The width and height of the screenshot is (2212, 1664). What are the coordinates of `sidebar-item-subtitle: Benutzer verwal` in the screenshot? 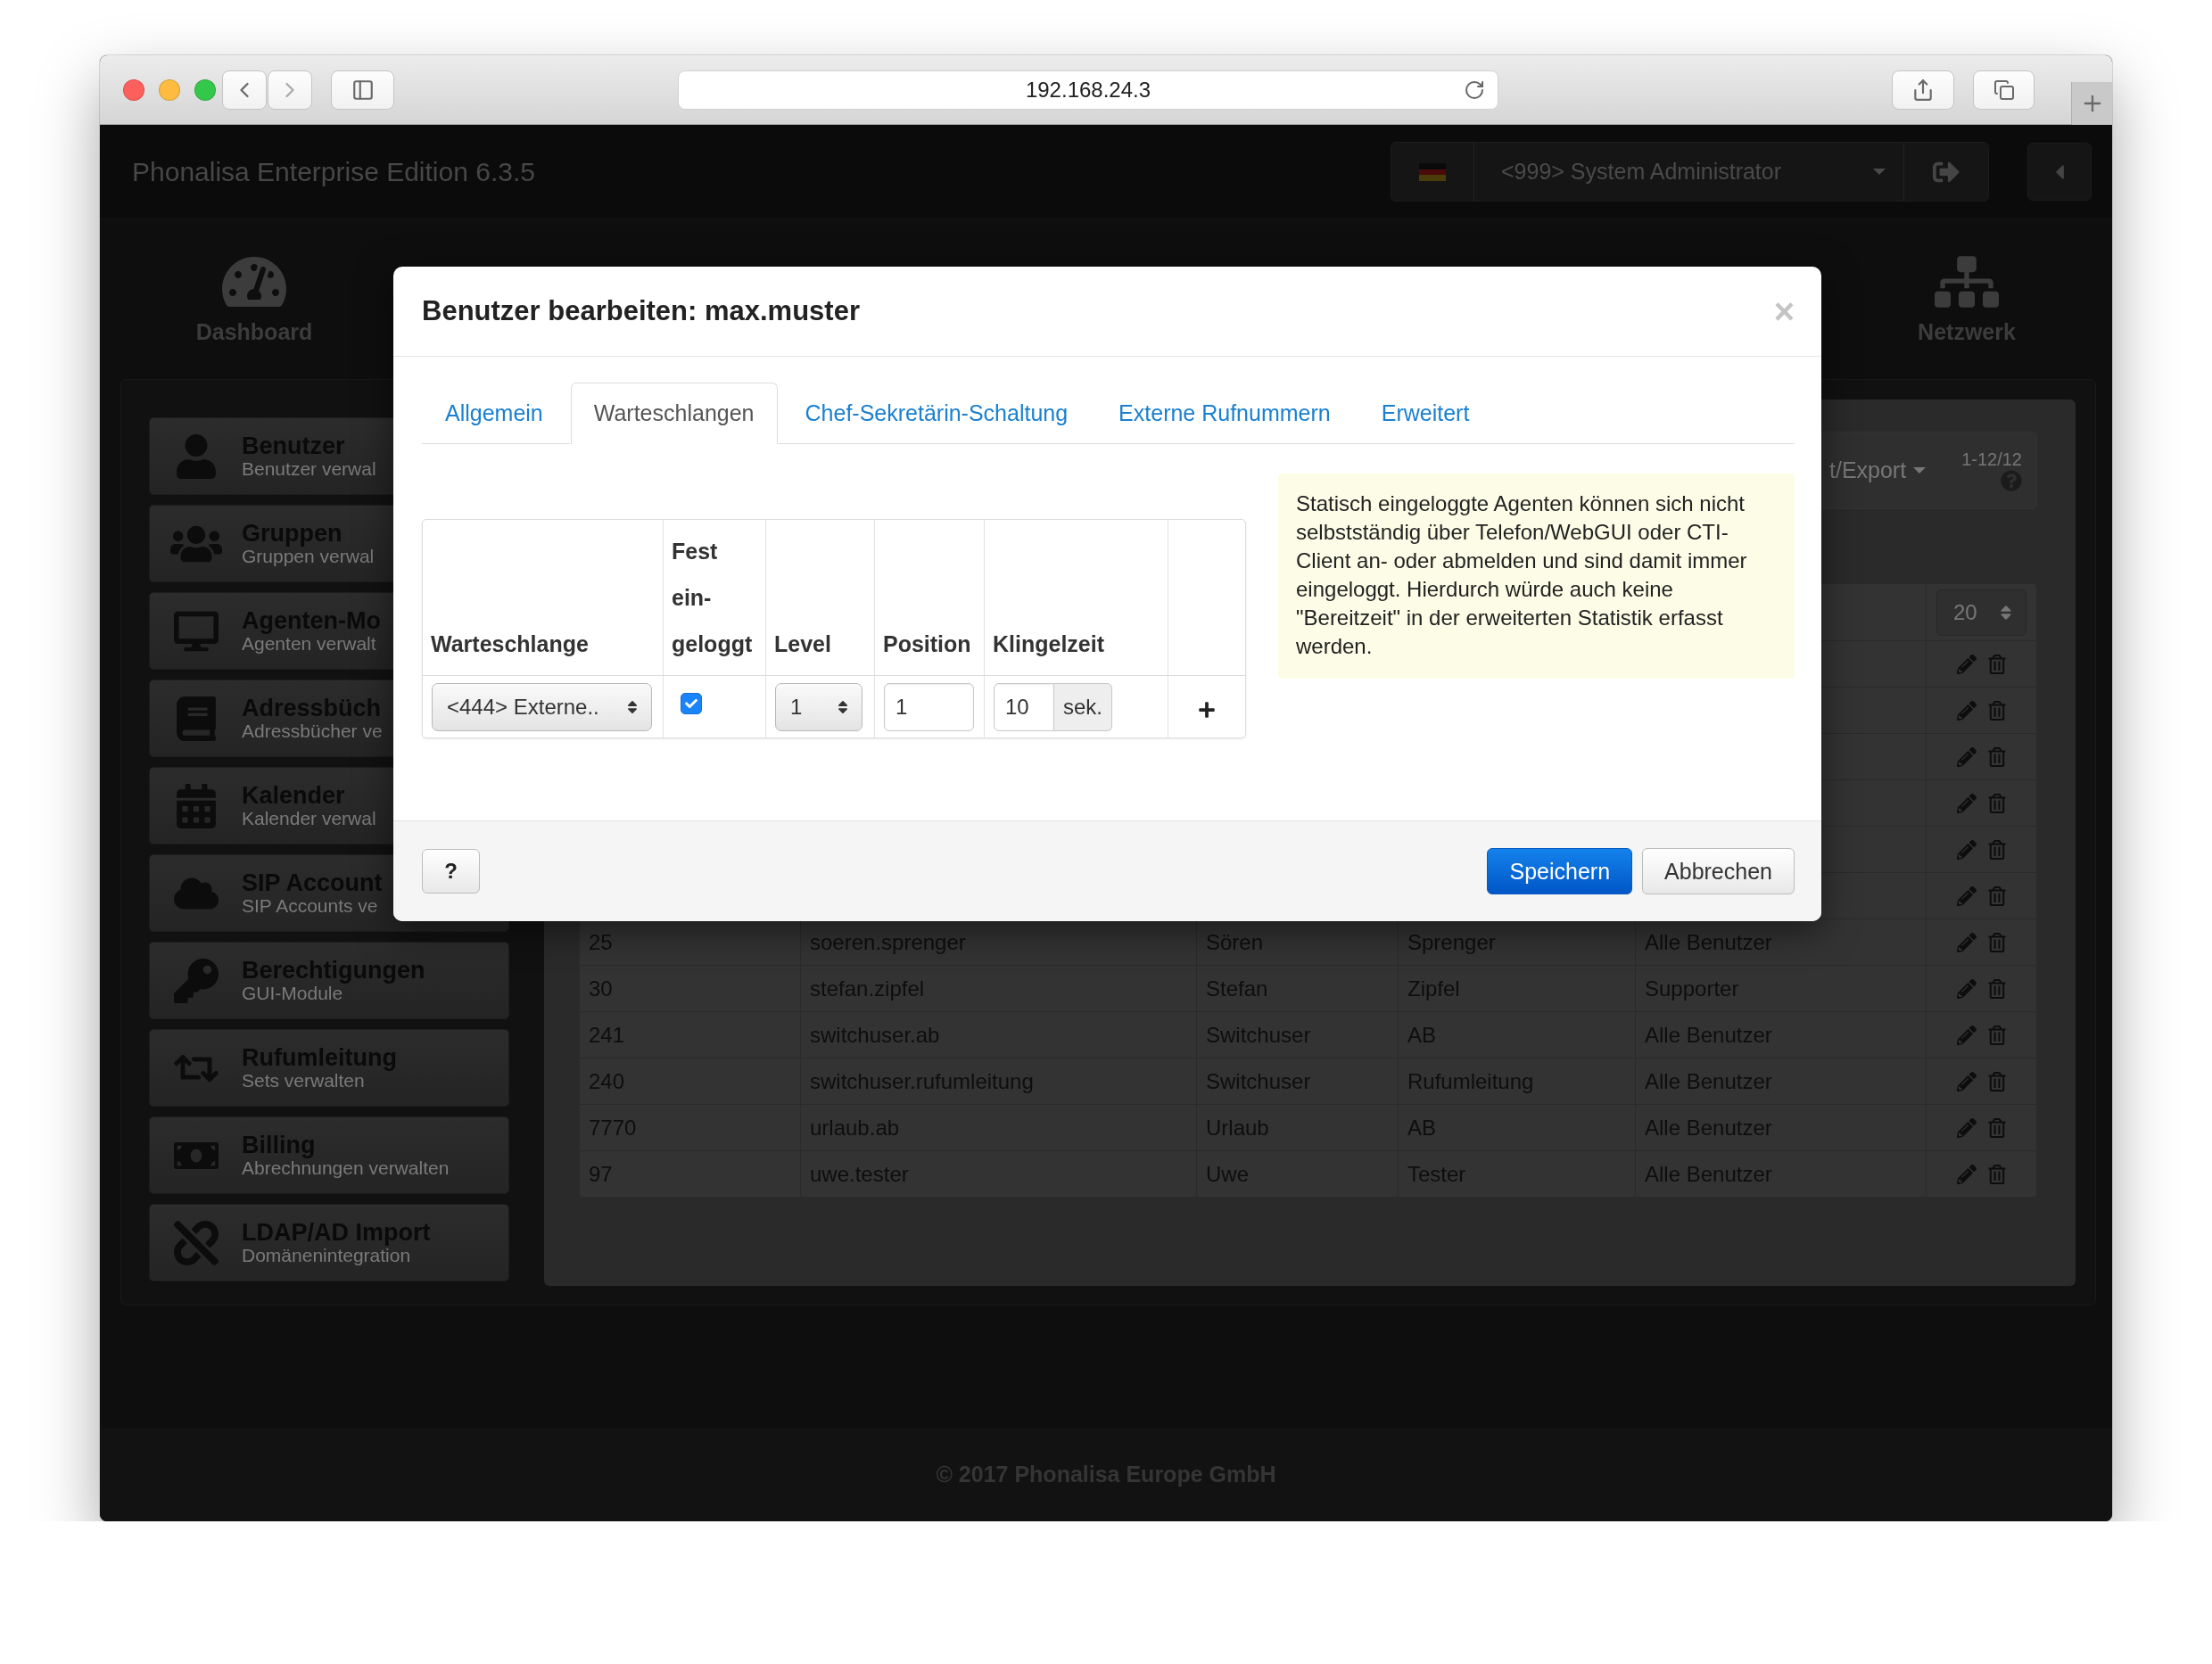 It's located at (309, 469).